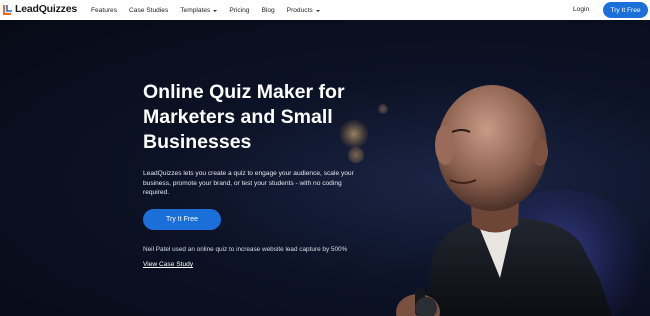  What do you see at coordinates (182, 219) in the screenshot?
I see `try-it-free-hero-button: Try It Free` at bounding box center [182, 219].